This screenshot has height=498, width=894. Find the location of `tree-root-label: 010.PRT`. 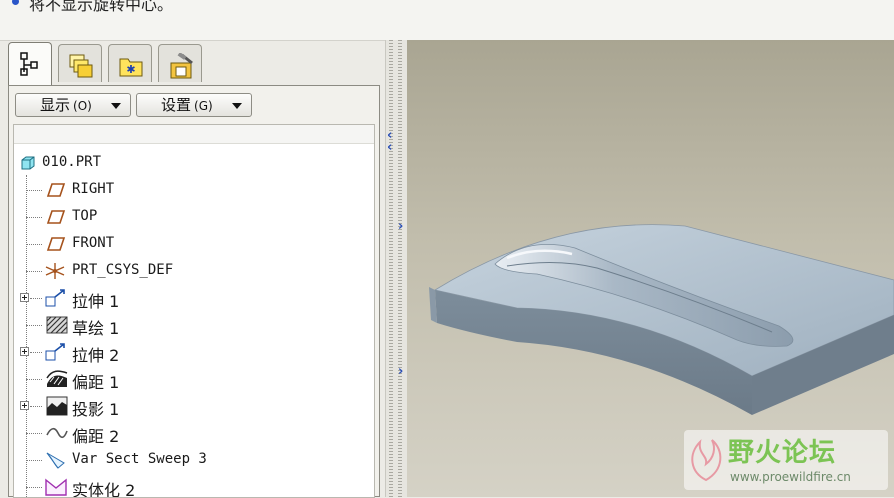

tree-root-label: 010.PRT is located at coordinates (72, 162).